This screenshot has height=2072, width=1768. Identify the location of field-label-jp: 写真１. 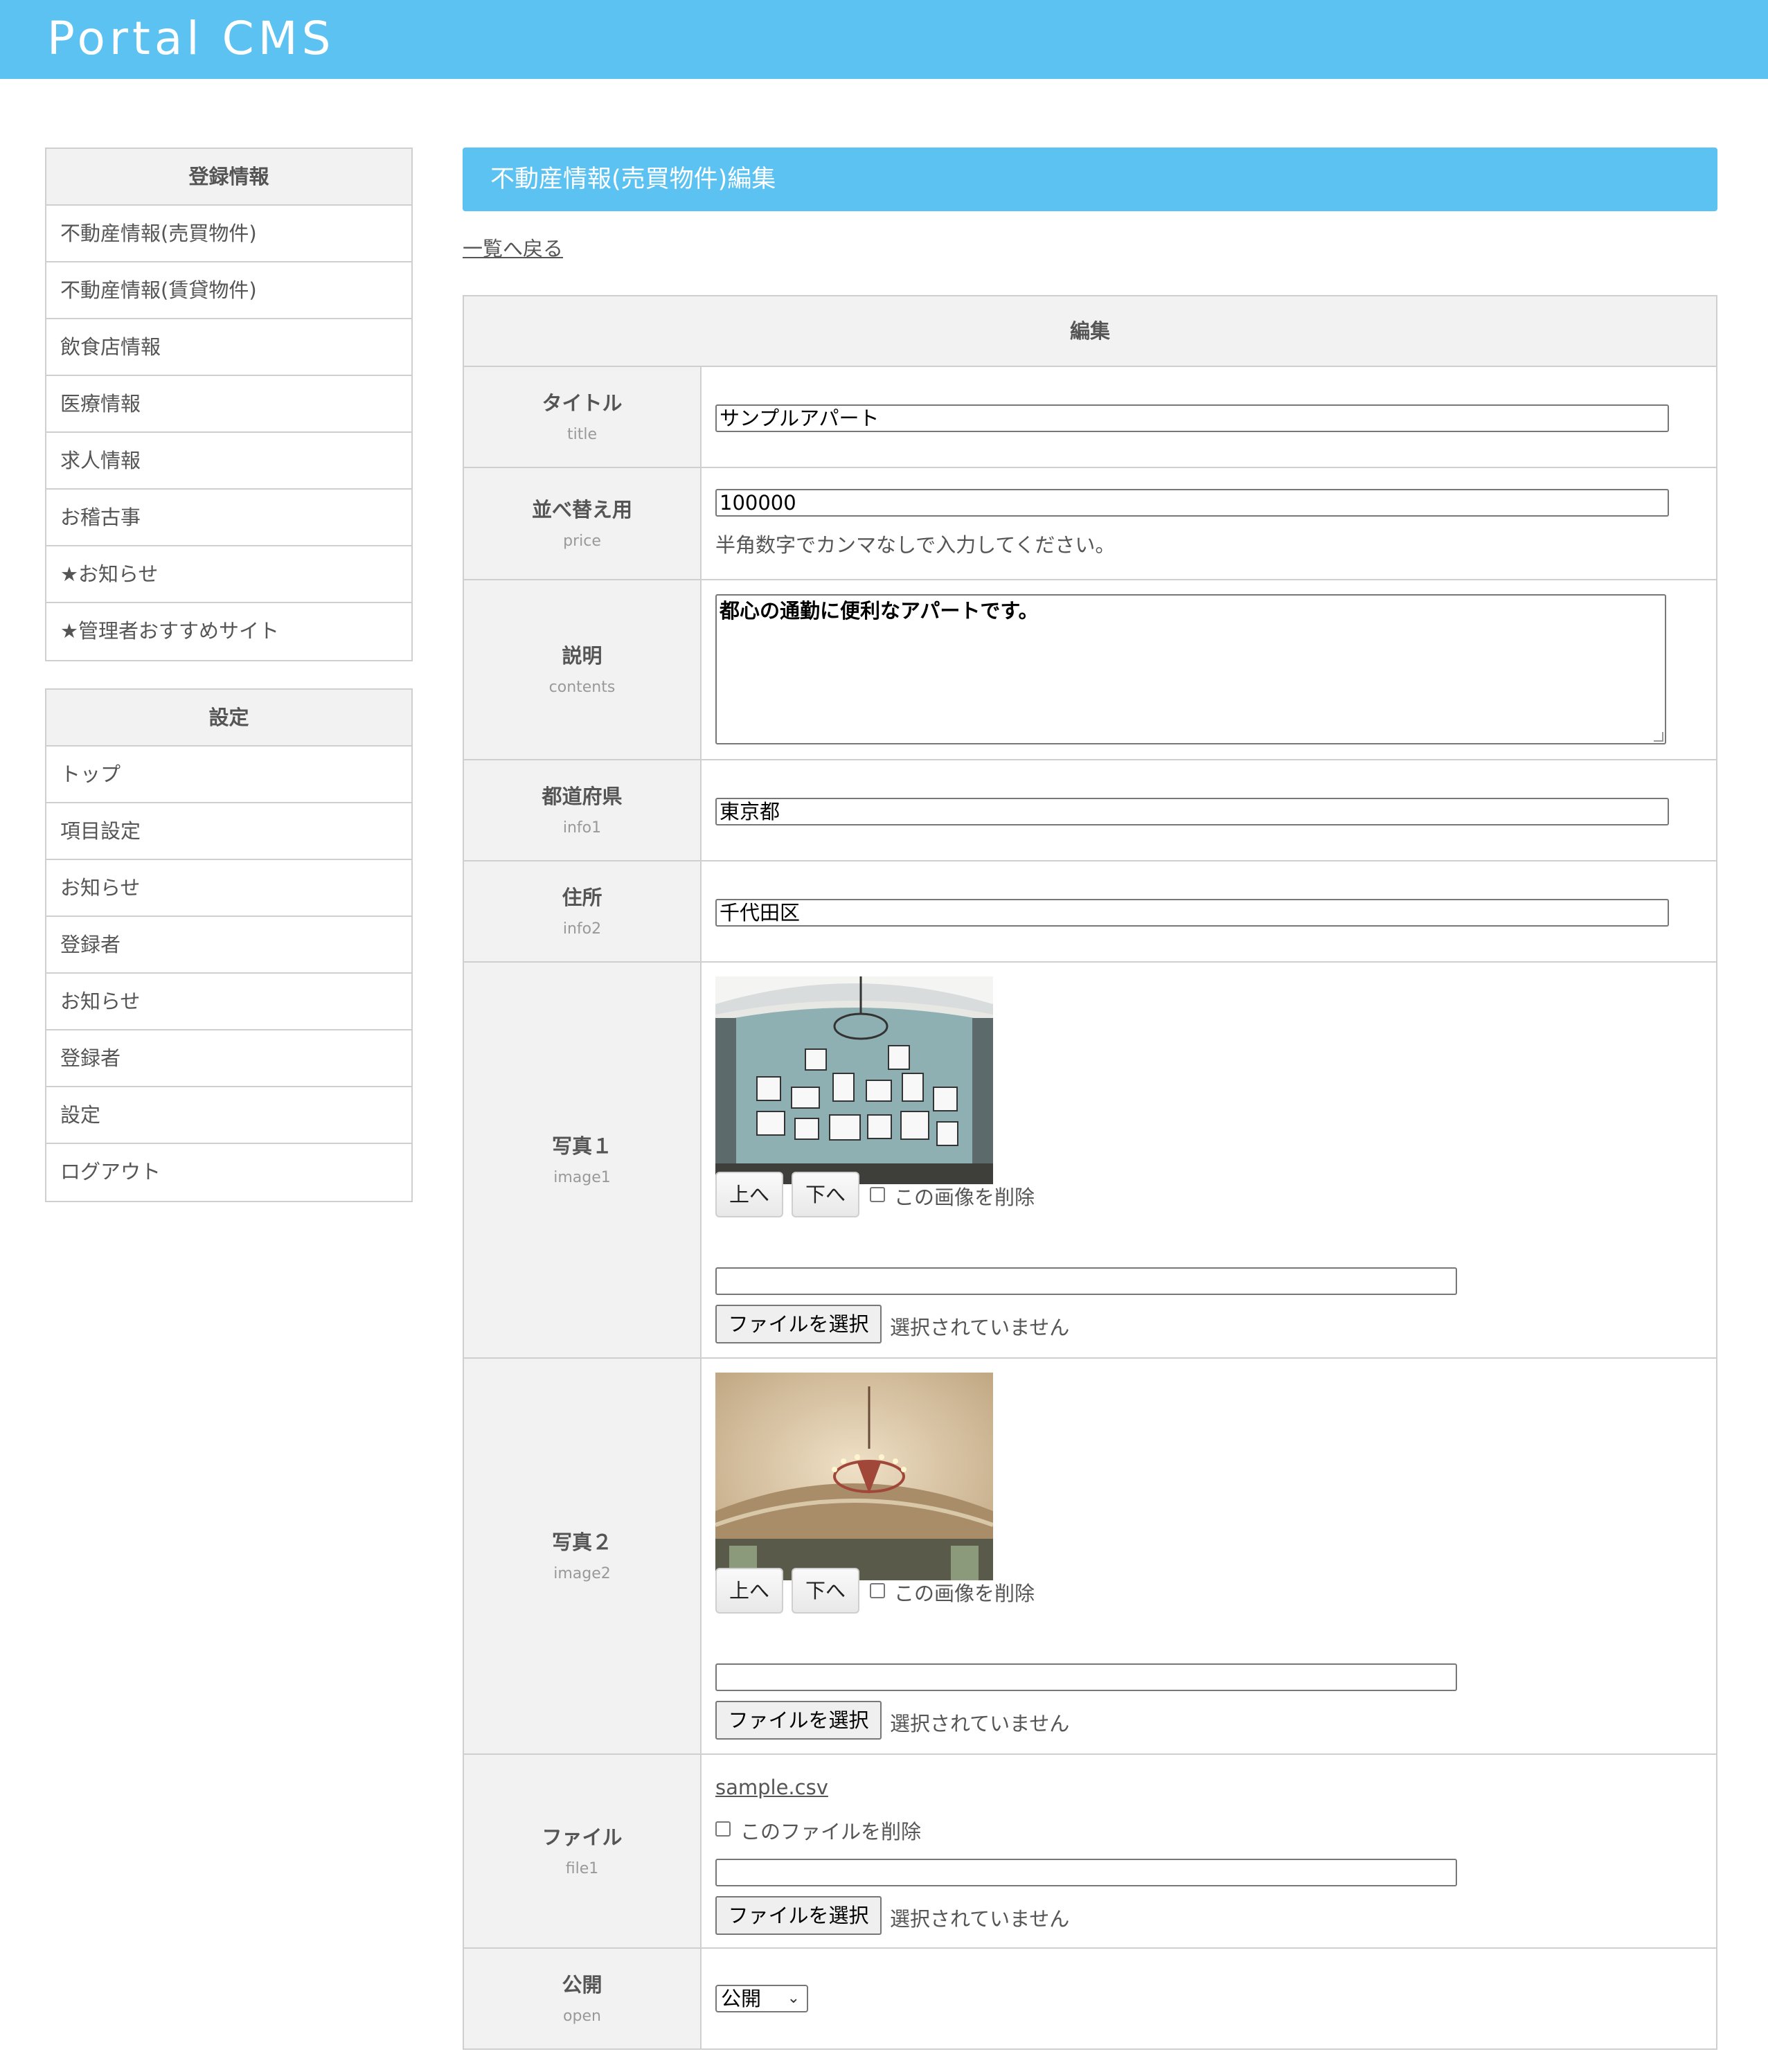
(581, 1146).